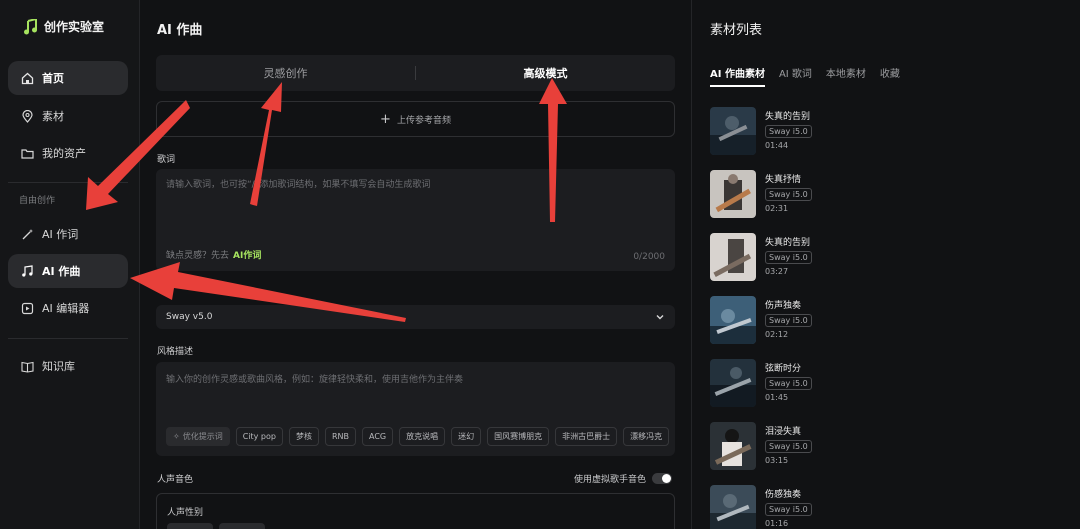 The width and height of the screenshot is (1080, 529). I want to click on model-select-value: Sway v5.0, so click(189, 317).